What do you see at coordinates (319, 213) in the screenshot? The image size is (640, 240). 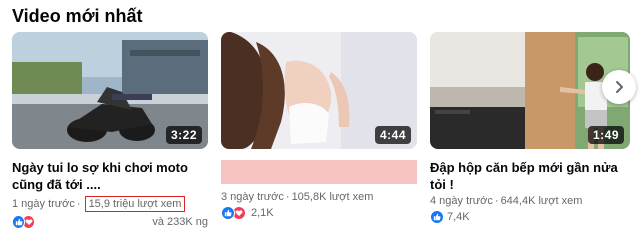 I see `video-reactions: 2,1K` at bounding box center [319, 213].